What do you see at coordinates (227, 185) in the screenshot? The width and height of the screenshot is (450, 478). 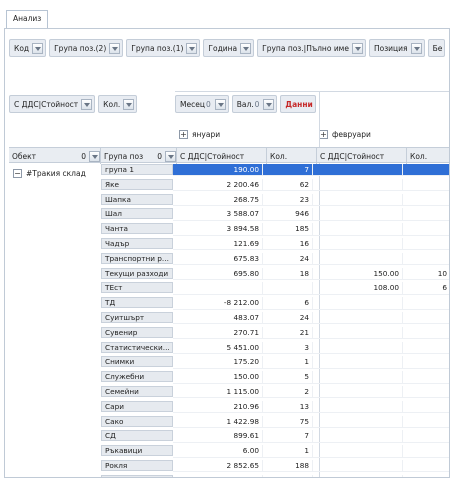 I see `table-row: Яке 2 200.46 62` at bounding box center [227, 185].